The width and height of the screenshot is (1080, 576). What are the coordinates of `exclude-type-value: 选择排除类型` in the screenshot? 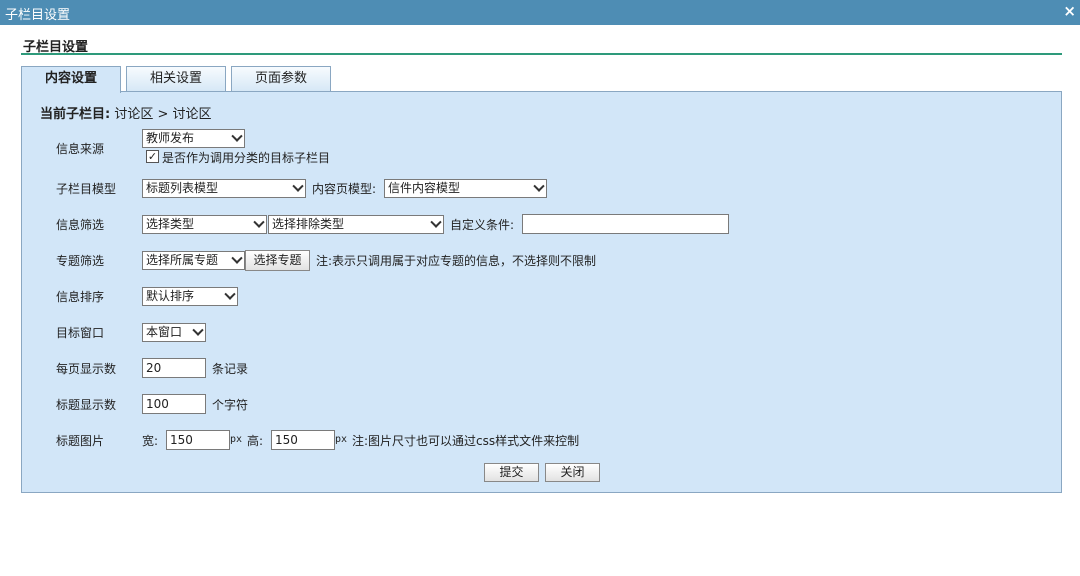 It's located at (308, 224).